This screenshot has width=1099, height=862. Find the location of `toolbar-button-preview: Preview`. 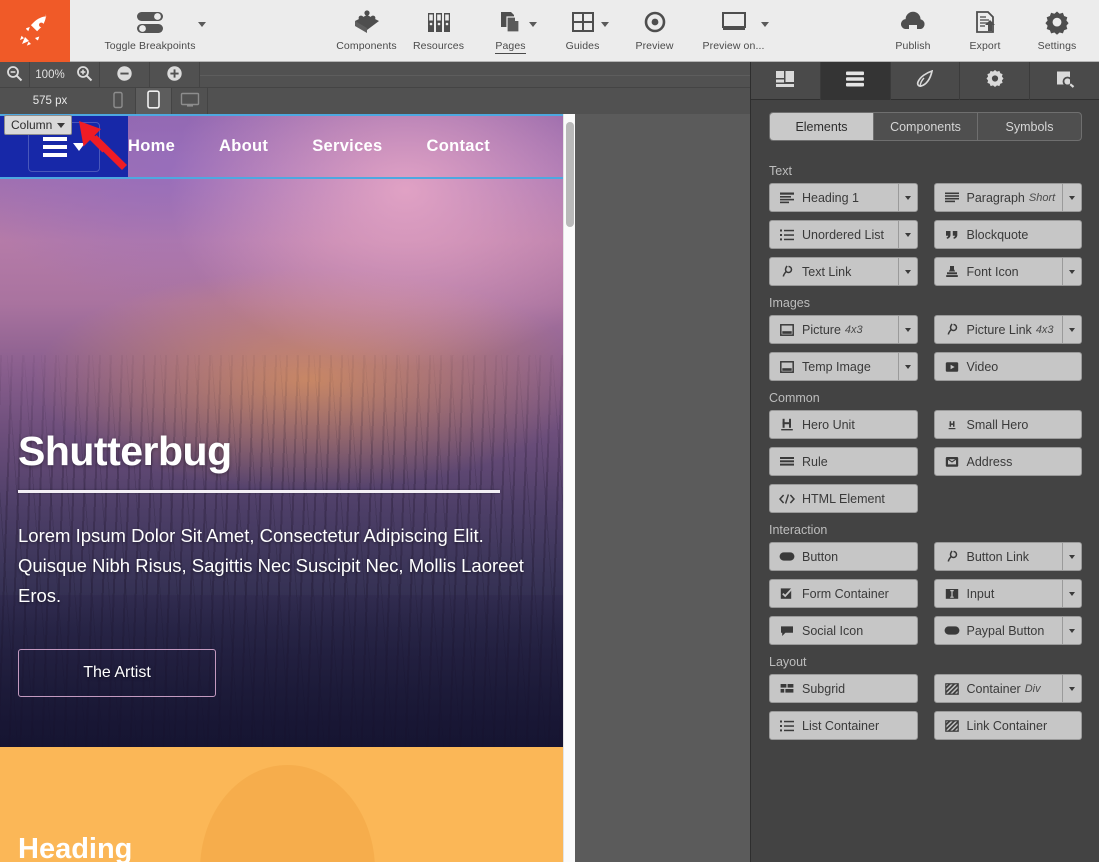

toolbar-button-preview: Preview is located at coordinates (655, 31).